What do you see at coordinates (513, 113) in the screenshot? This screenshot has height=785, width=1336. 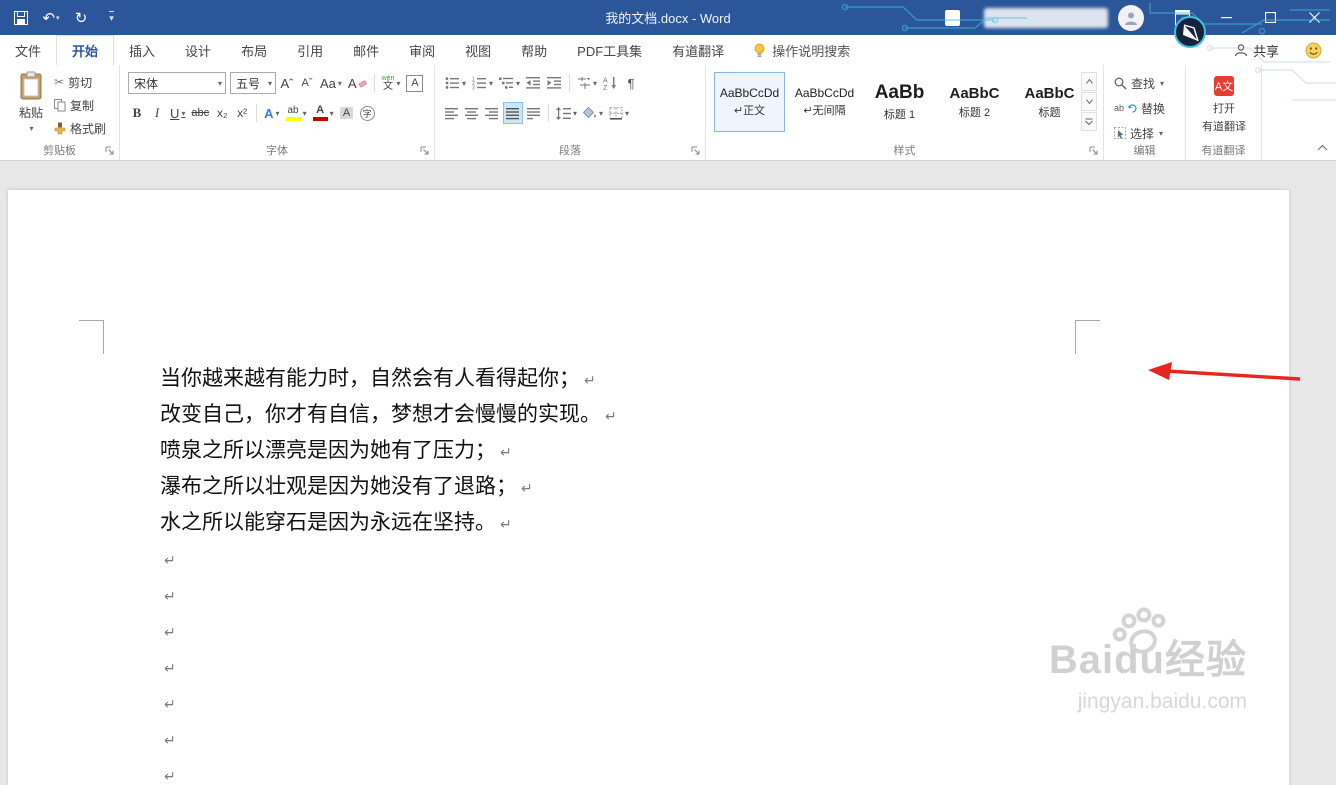 I see `justify-button` at bounding box center [513, 113].